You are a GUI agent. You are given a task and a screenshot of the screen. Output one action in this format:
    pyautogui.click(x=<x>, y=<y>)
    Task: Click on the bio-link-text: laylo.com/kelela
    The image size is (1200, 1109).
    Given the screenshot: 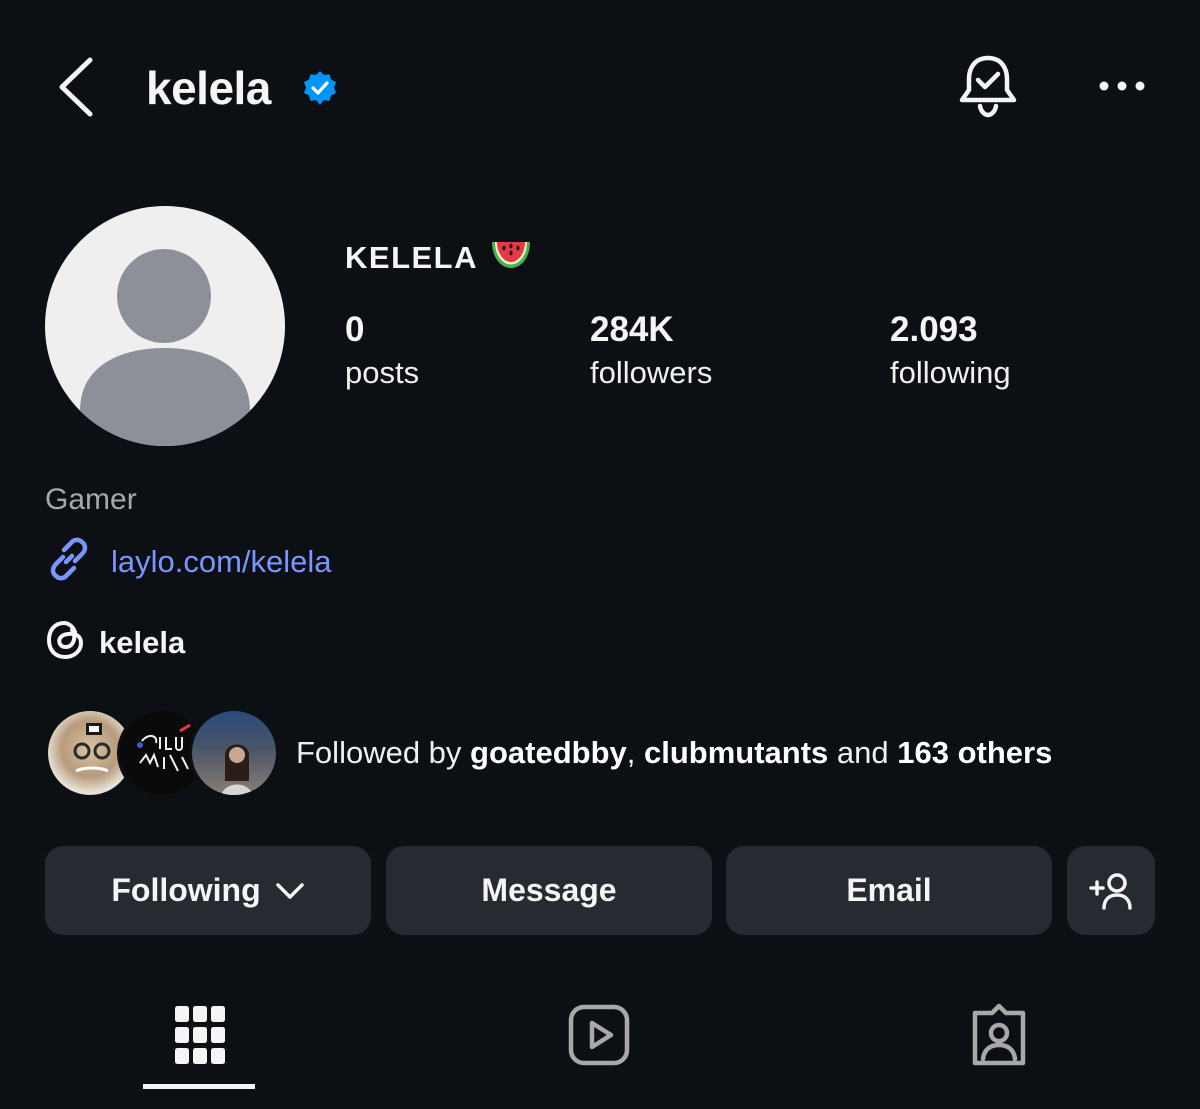 What is the action you would take?
    pyautogui.click(x=221, y=561)
    